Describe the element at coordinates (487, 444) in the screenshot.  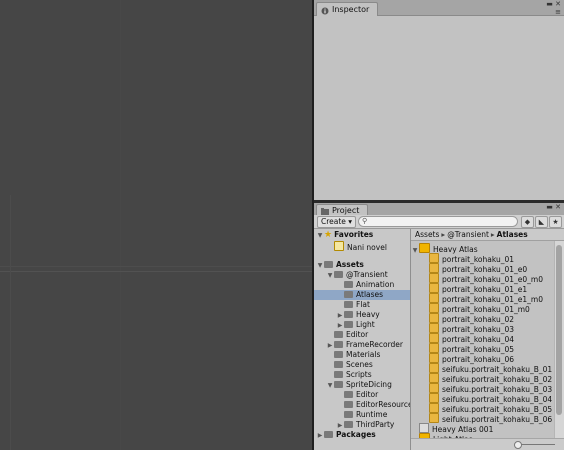
I see `asset-list-footer` at that location.